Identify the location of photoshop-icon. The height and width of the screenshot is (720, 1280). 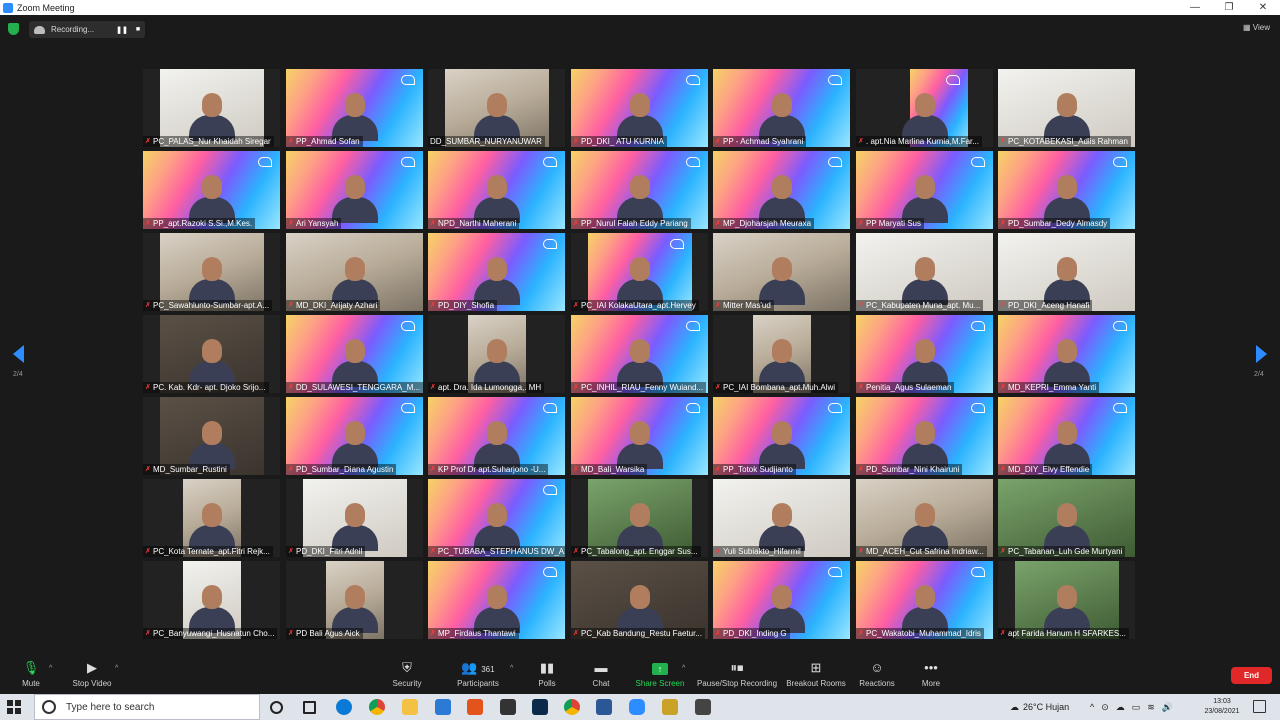
(540, 707).